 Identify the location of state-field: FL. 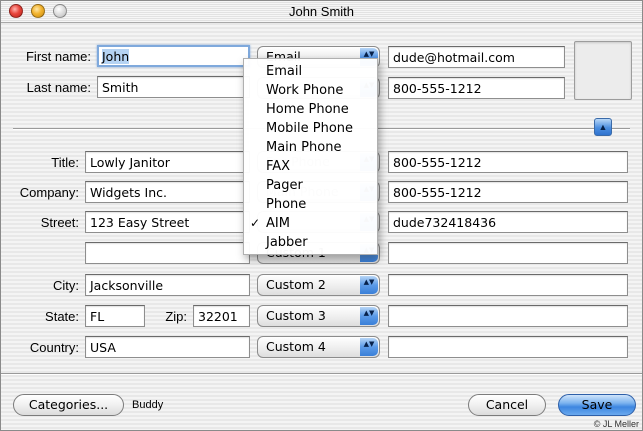
(115, 316).